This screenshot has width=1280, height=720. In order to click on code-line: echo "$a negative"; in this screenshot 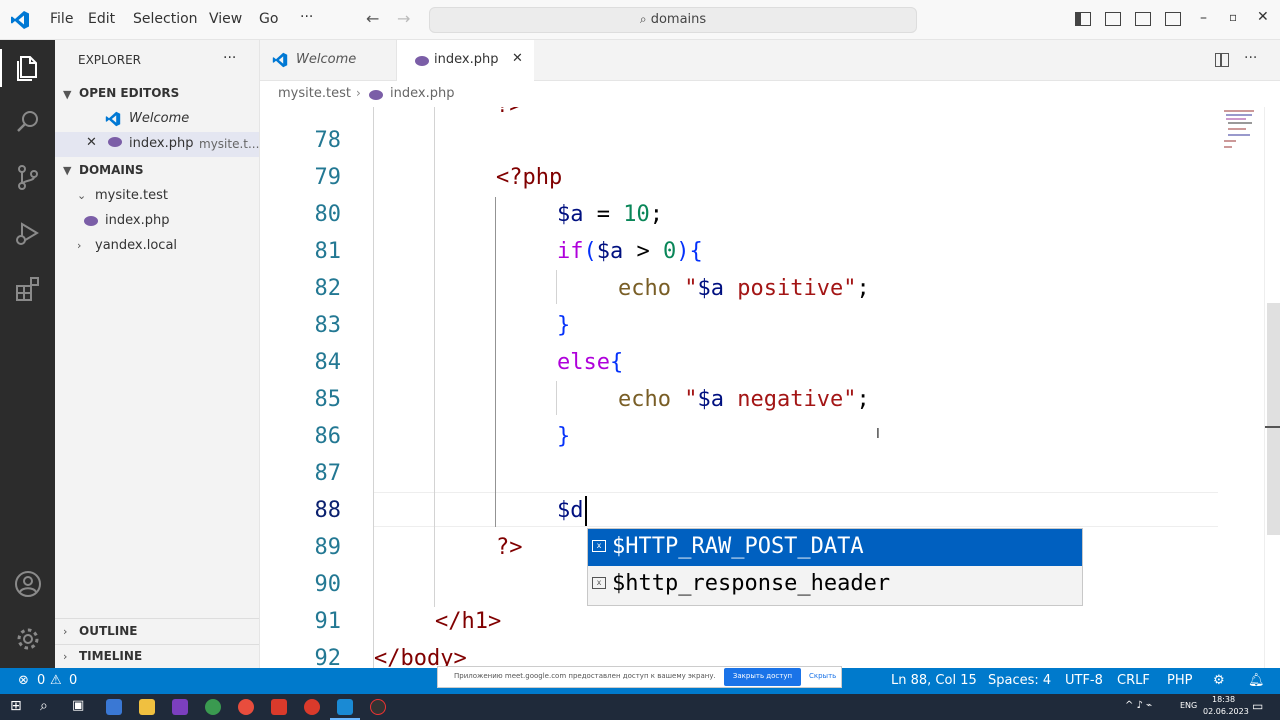, I will do `click(744, 399)`.